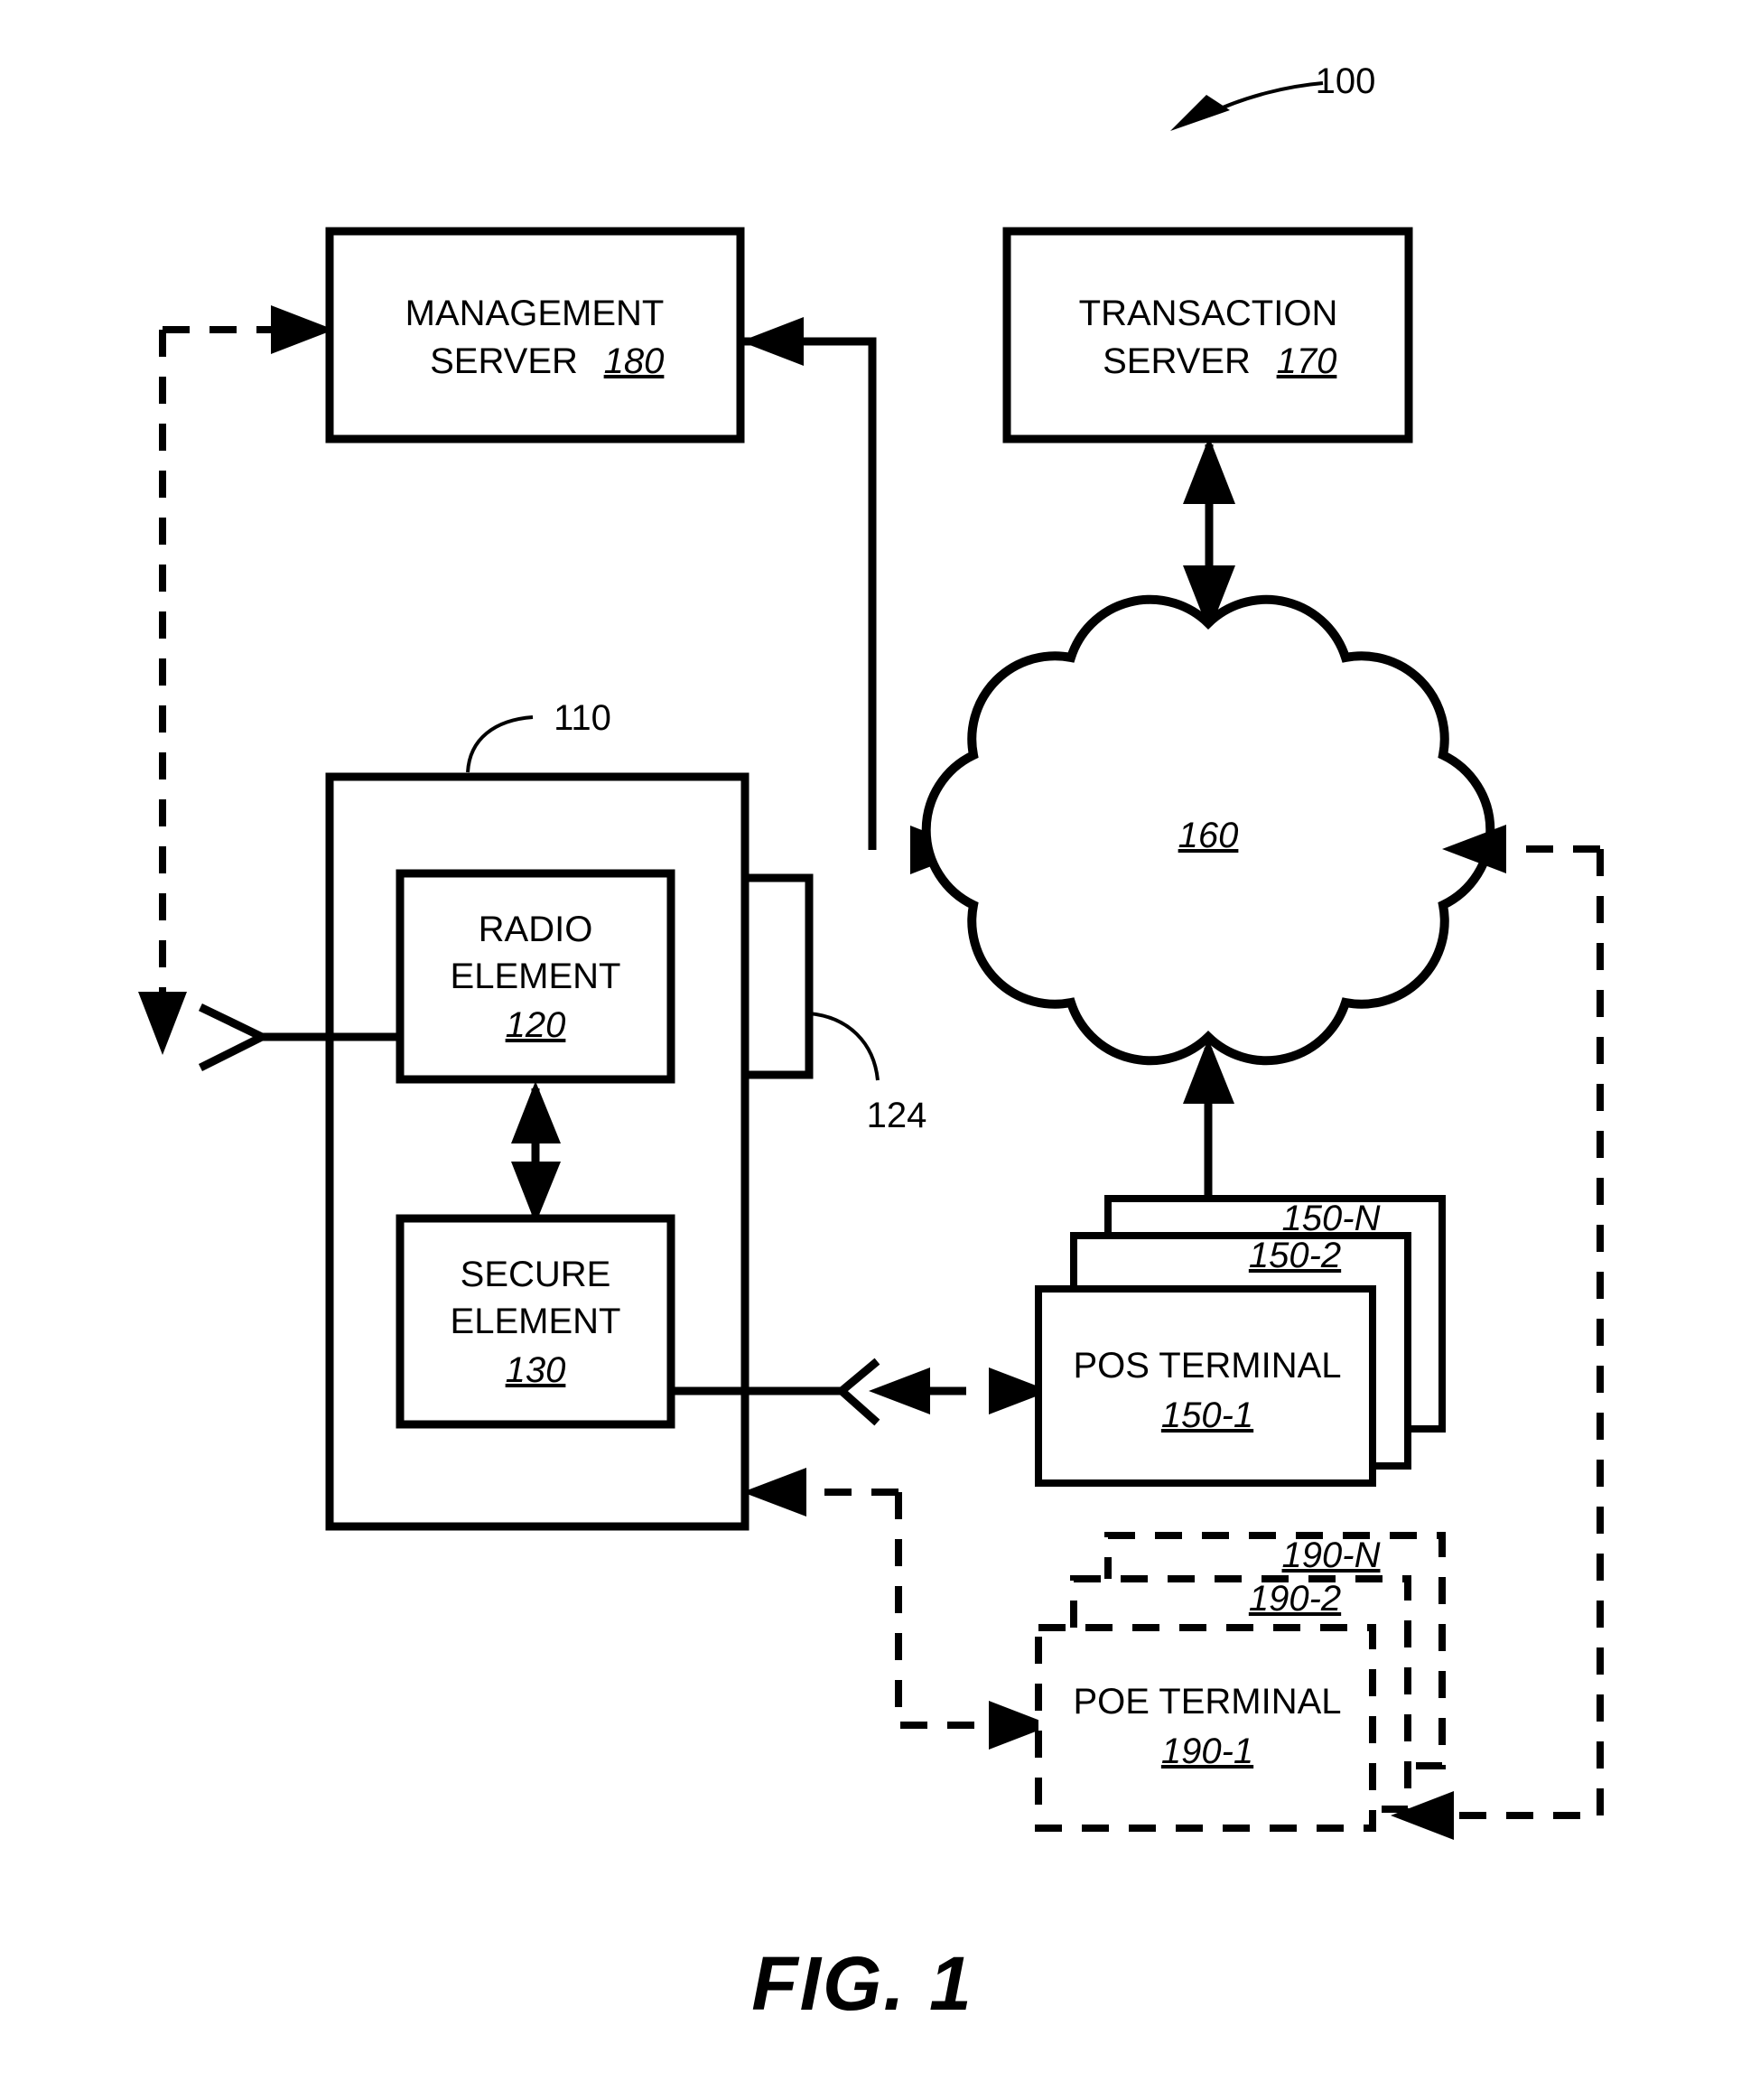 Image resolution: width=1741 pixels, height=2100 pixels. What do you see at coordinates (536, 929) in the screenshot?
I see `radio-element-line1: RADIO` at bounding box center [536, 929].